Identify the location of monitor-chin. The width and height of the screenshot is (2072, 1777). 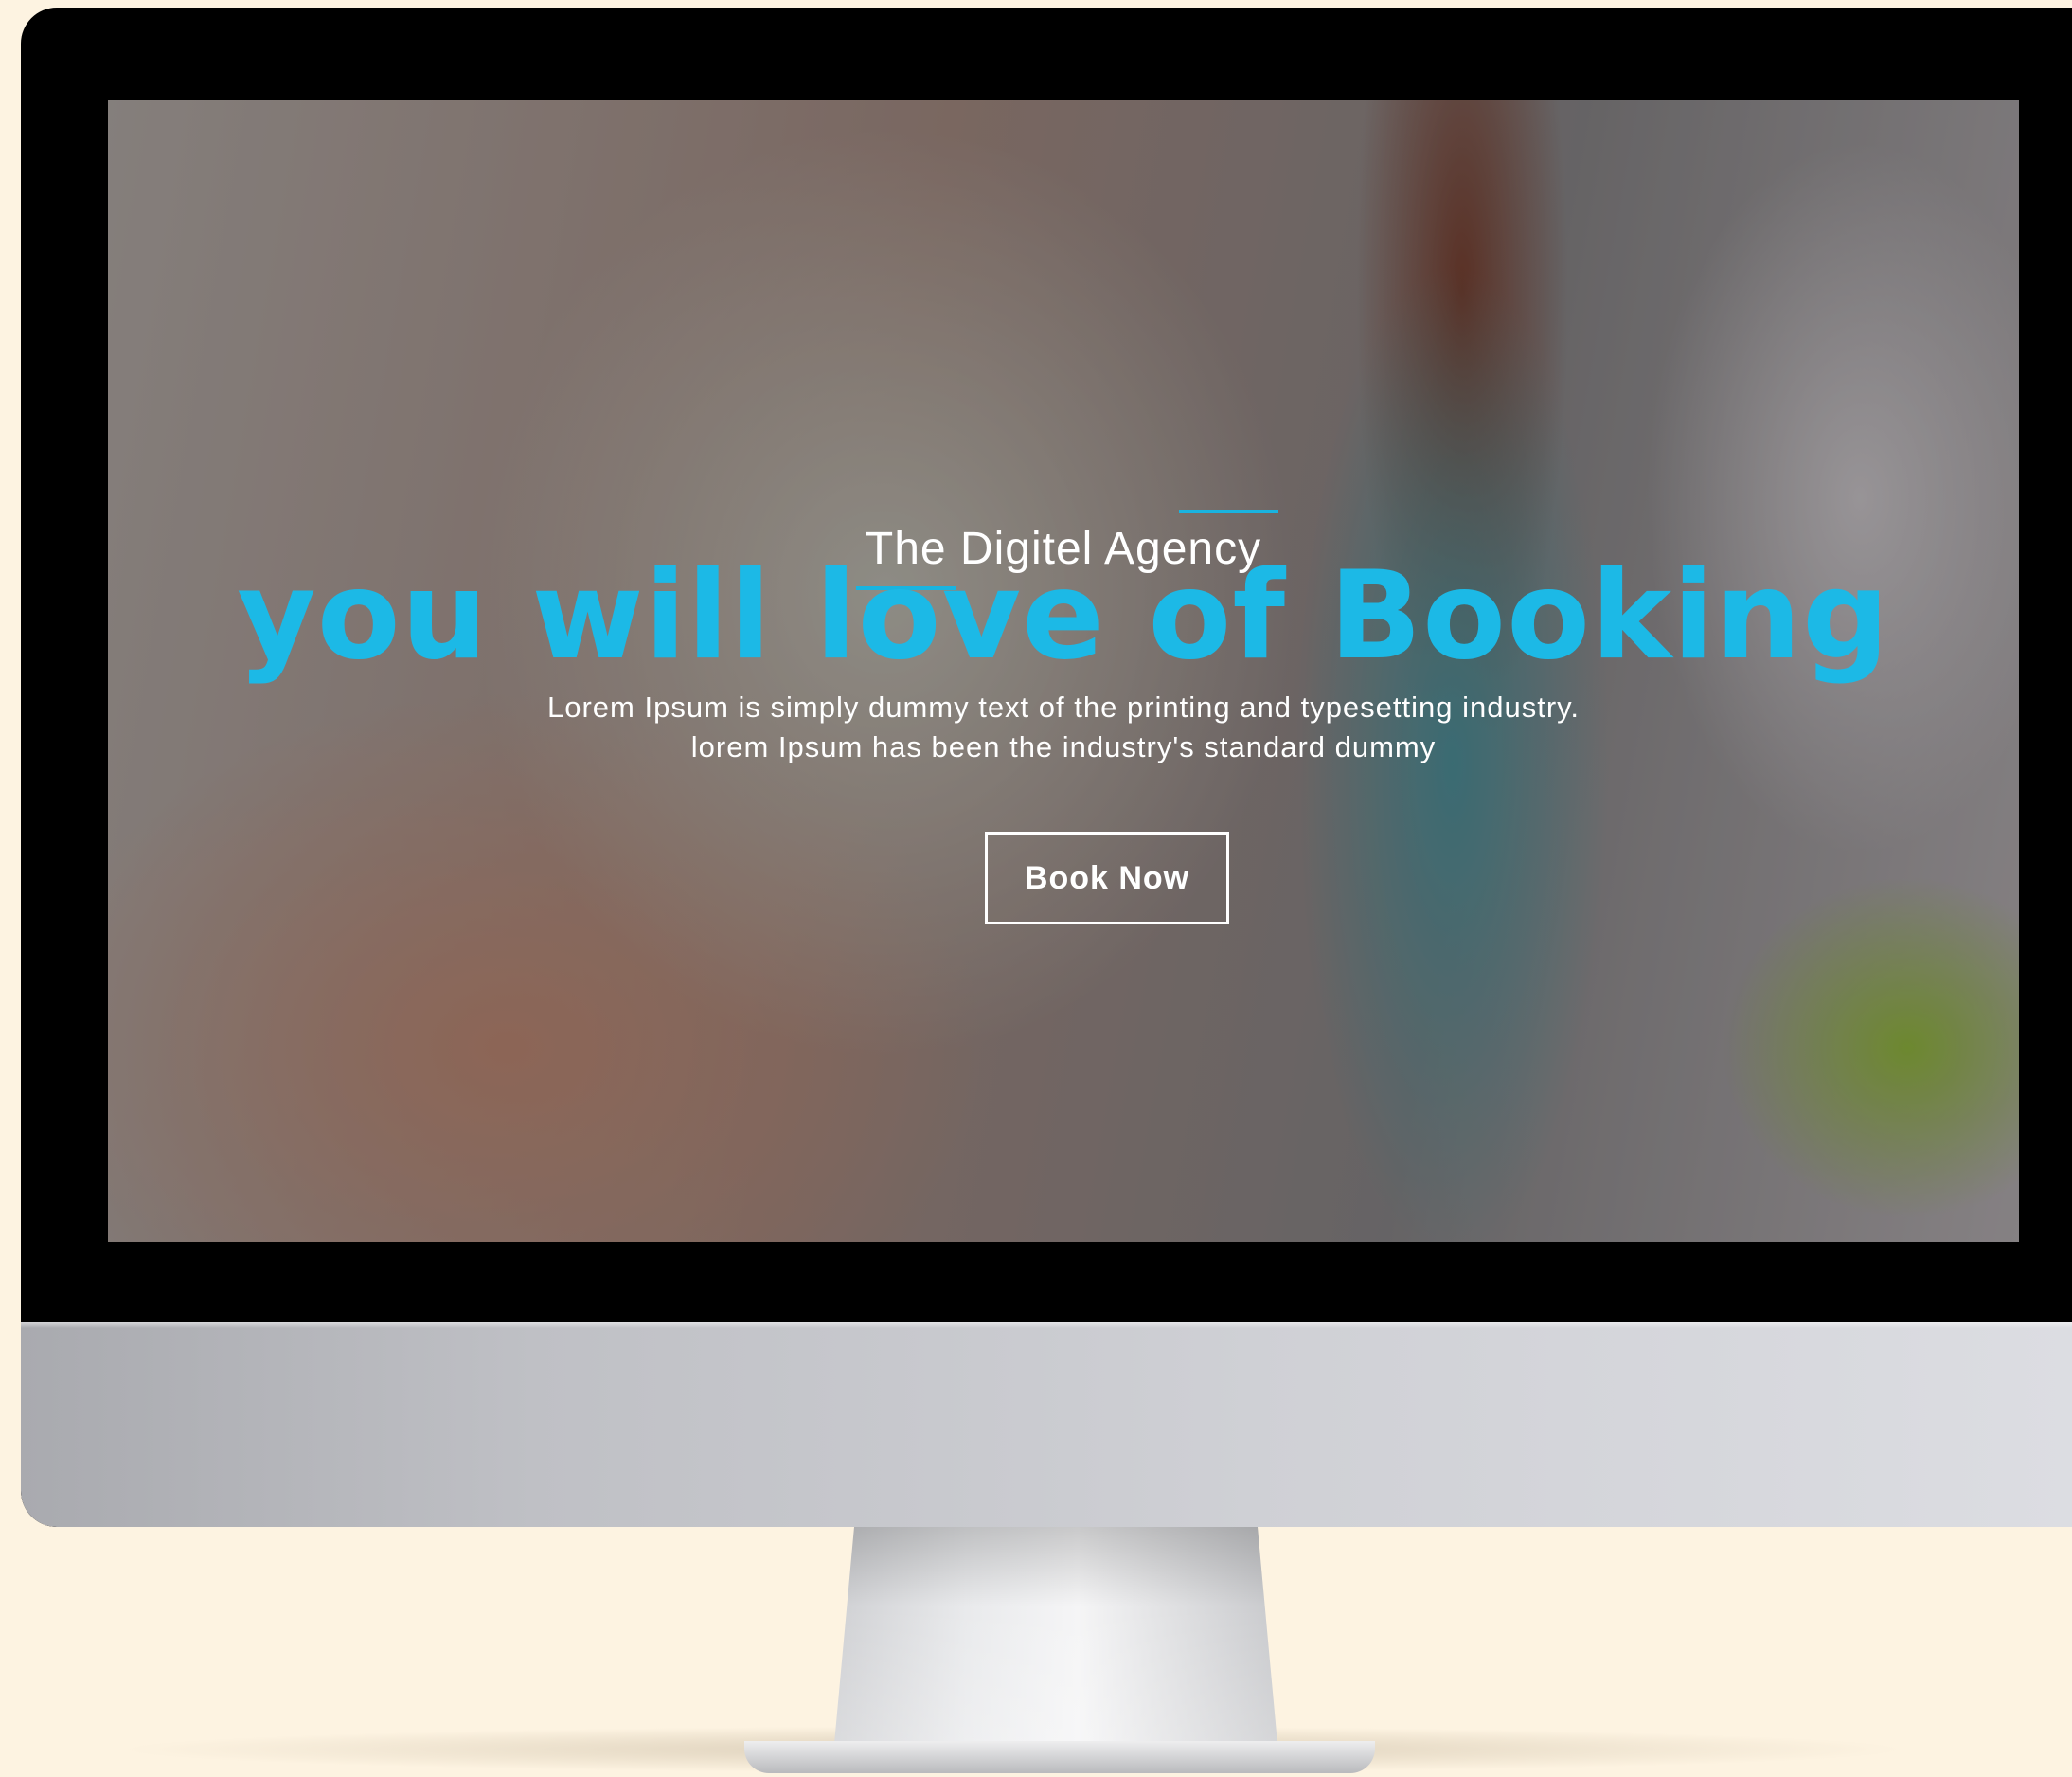
(1047, 1424).